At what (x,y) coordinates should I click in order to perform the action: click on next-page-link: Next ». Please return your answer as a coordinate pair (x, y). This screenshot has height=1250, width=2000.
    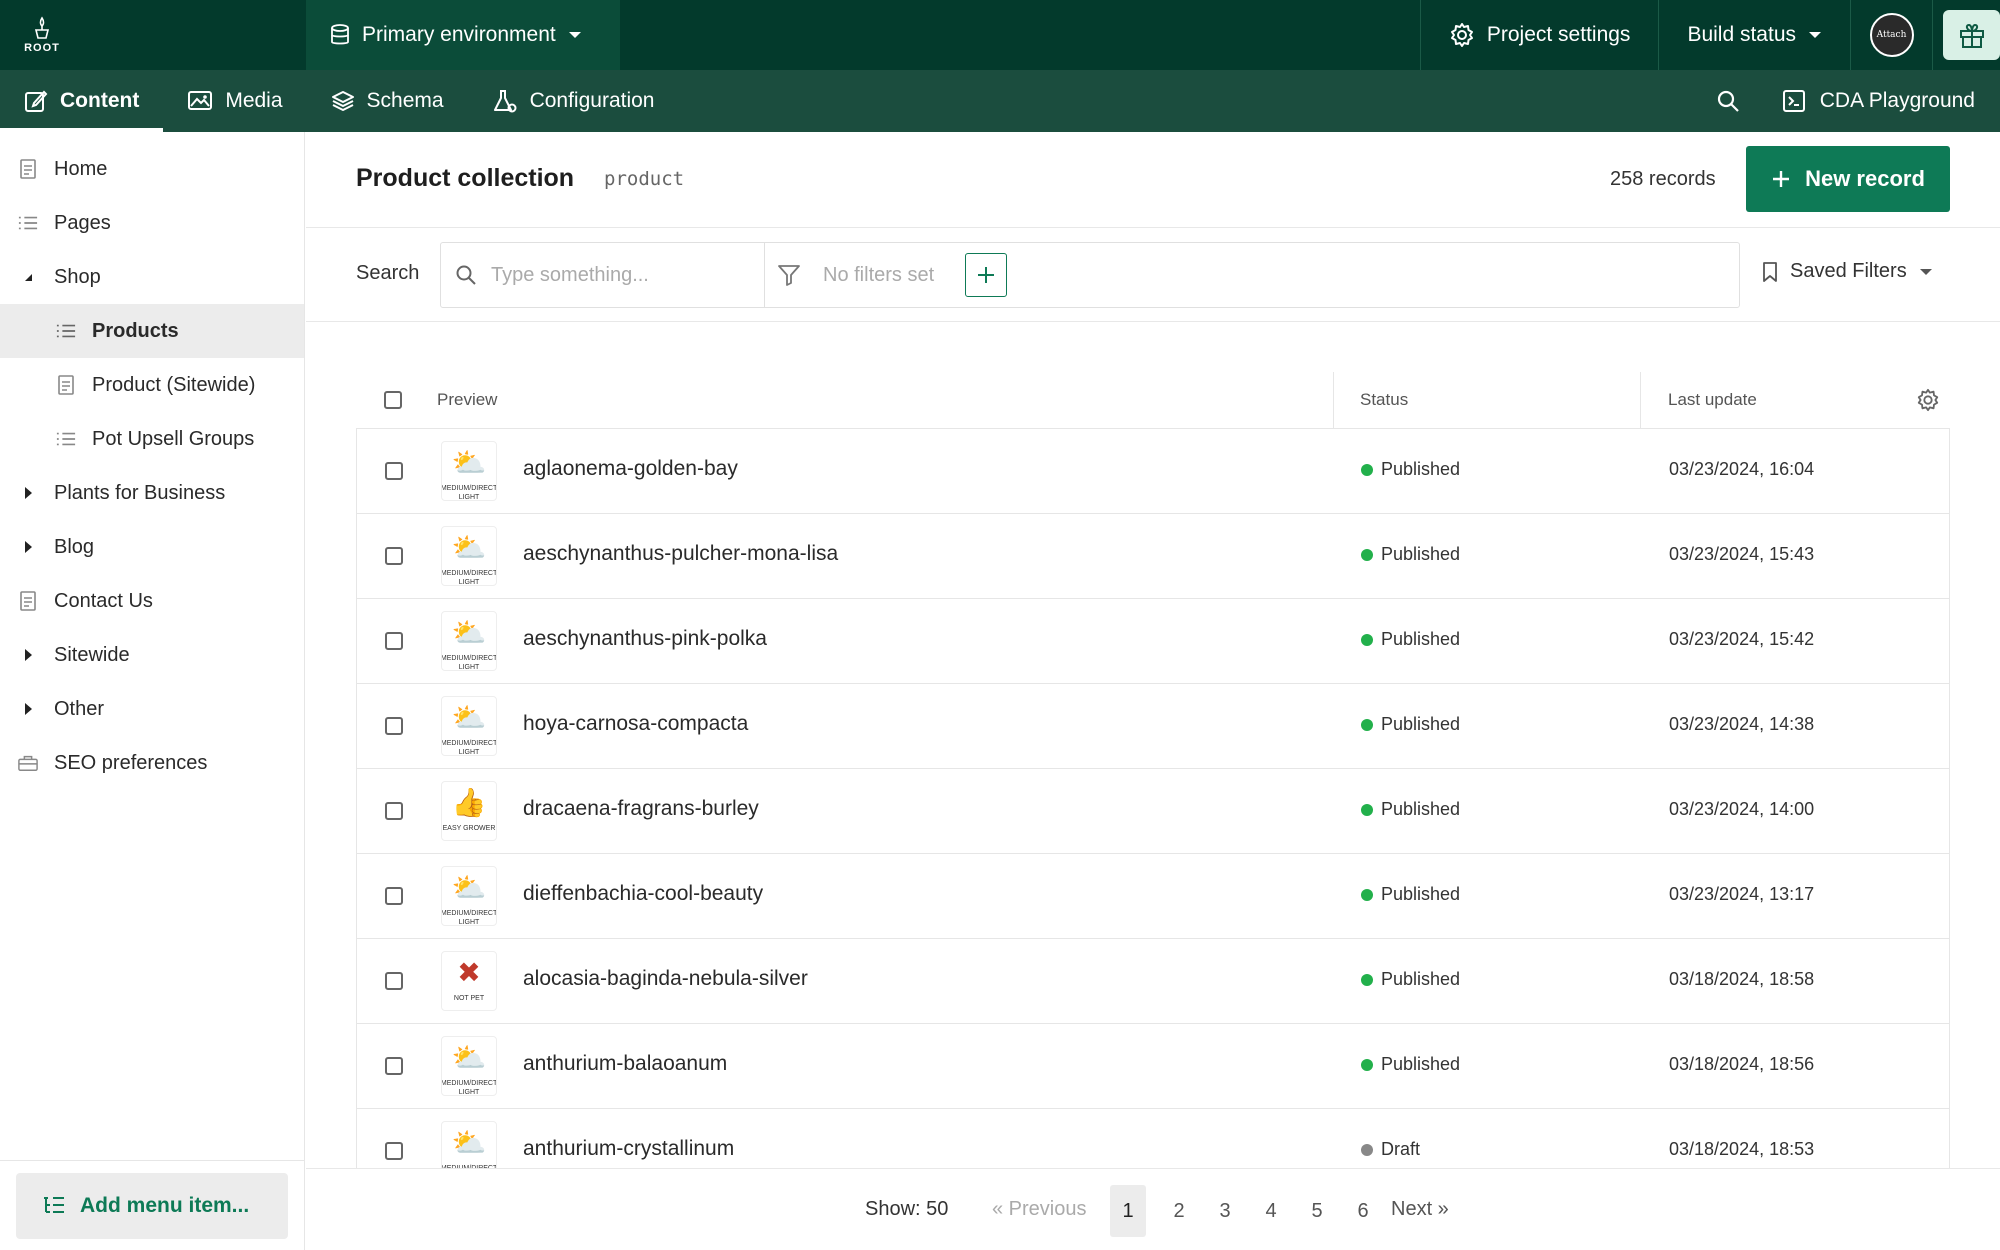
    Looking at the image, I should click on (1420, 1209).